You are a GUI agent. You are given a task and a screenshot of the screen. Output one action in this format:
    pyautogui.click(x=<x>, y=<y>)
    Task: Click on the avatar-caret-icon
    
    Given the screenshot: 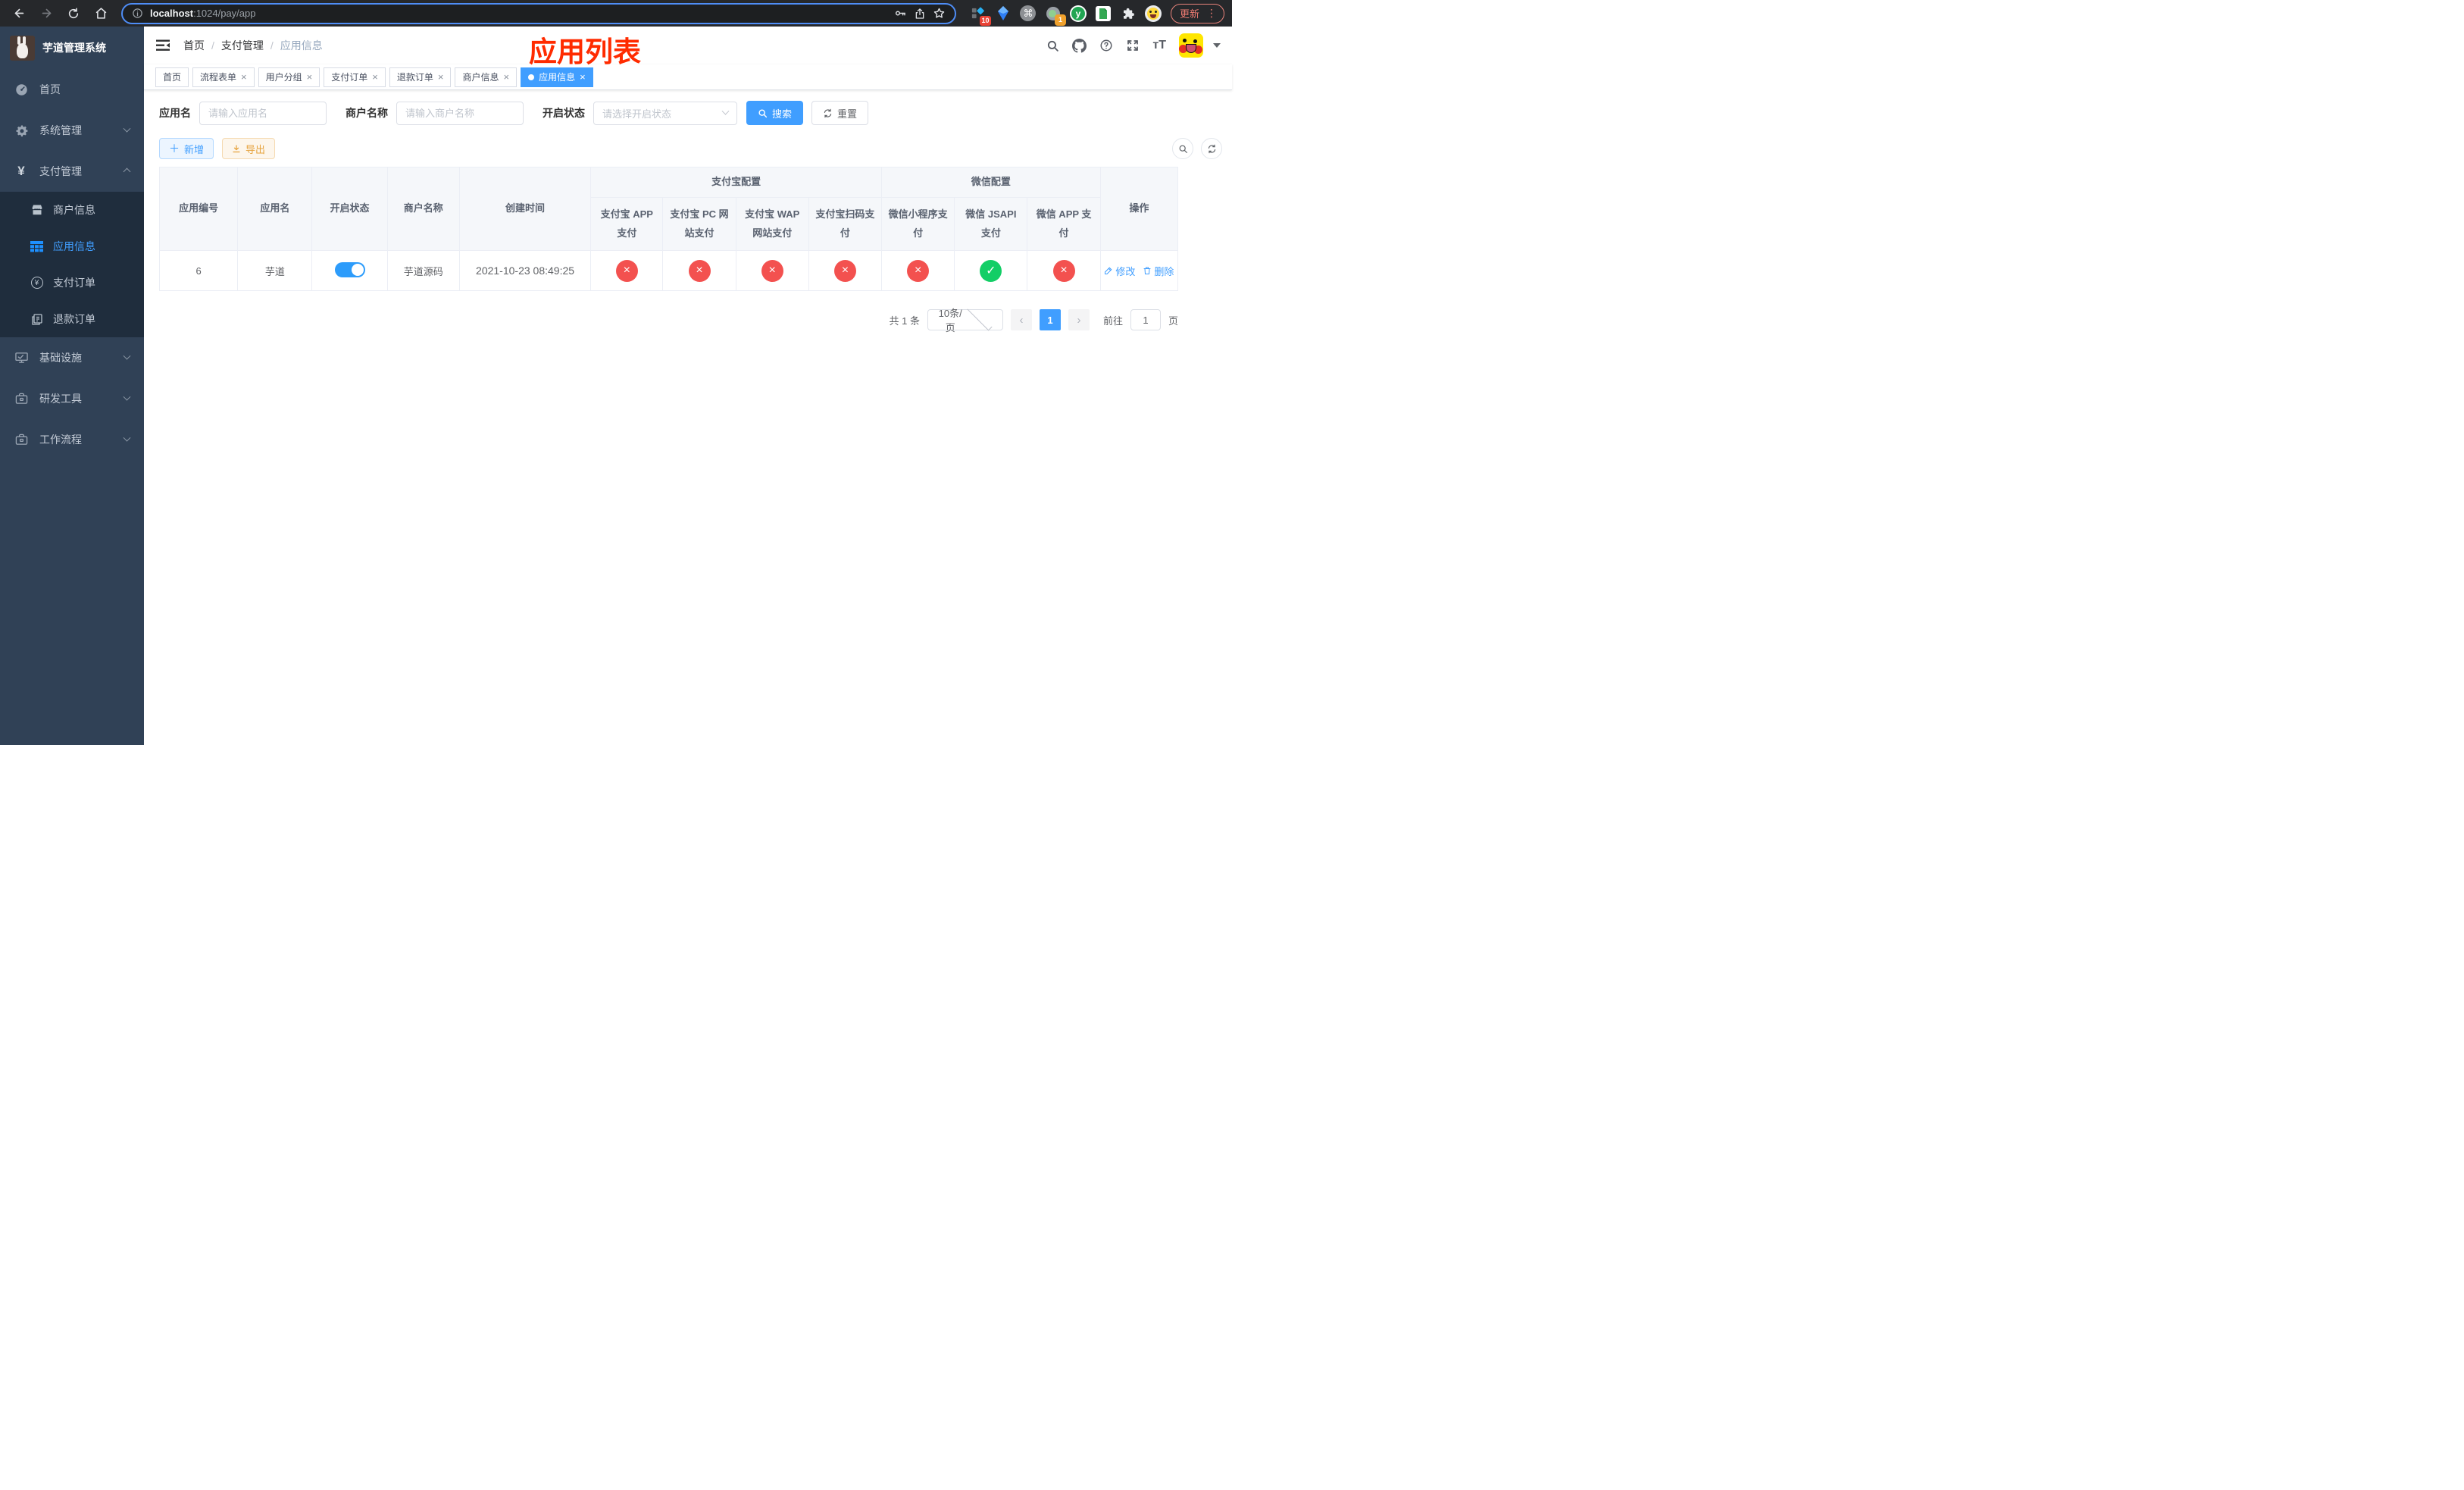 What is the action you would take?
    pyautogui.click(x=1217, y=45)
    